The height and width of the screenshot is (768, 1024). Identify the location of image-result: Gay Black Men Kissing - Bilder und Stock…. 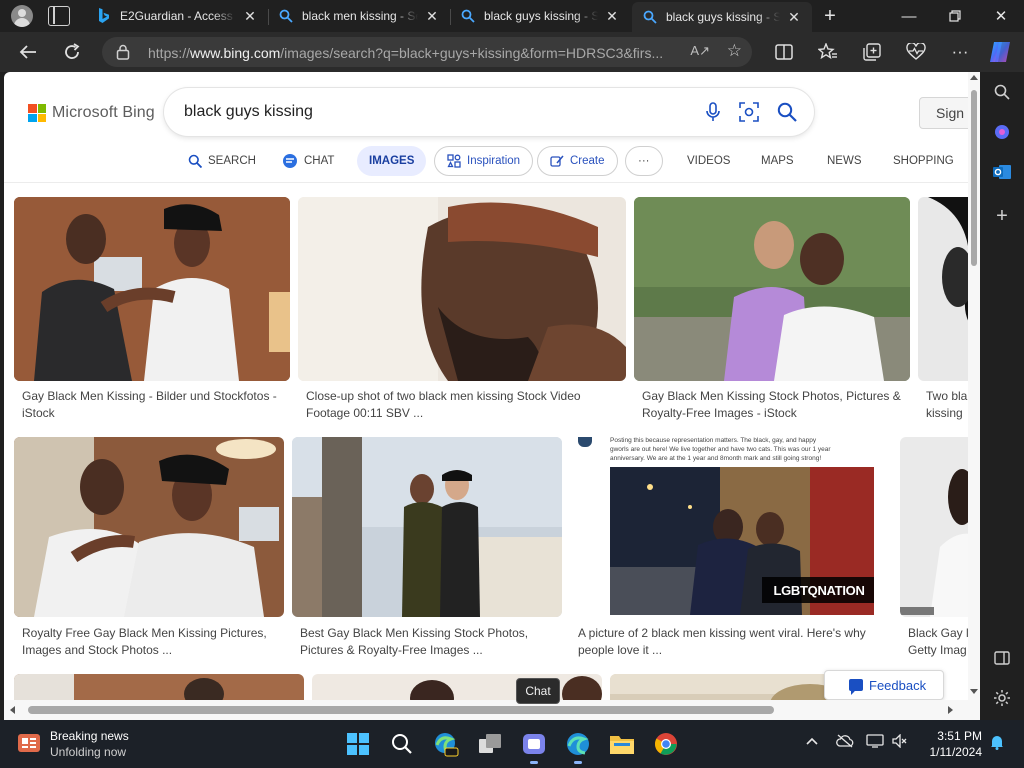
(152, 310).